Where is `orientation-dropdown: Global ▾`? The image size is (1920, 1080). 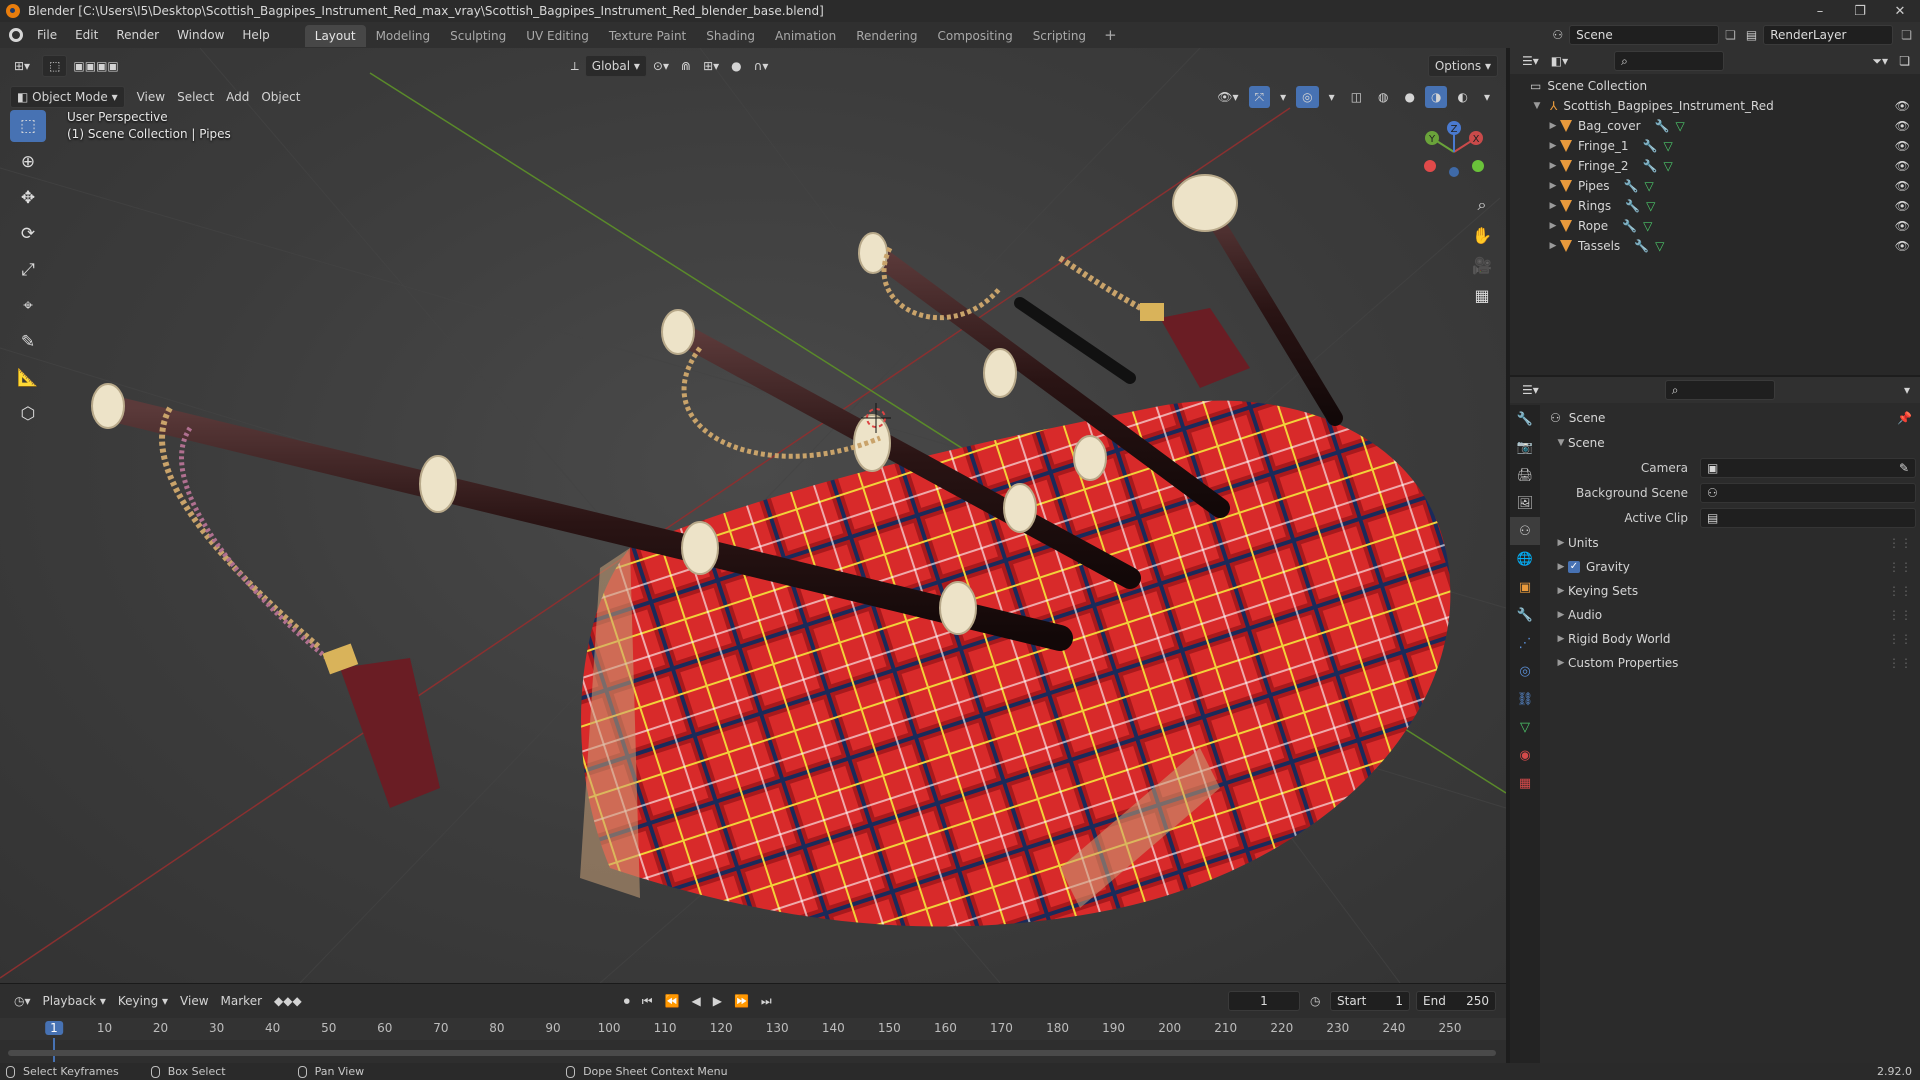 orientation-dropdown: Global ▾ is located at coordinates (615, 66).